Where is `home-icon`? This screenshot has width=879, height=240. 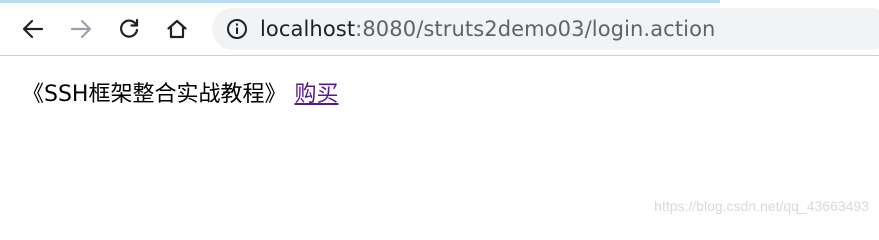 home-icon is located at coordinates (177, 29).